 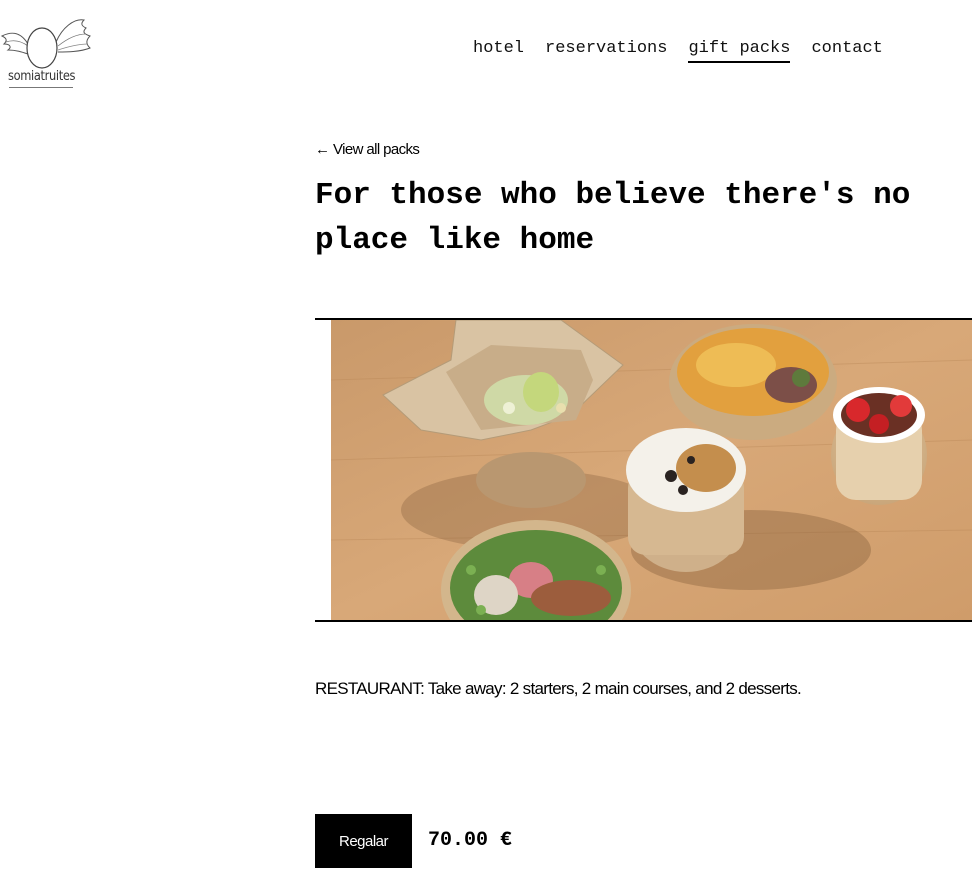 I want to click on logo: somiatruites, so click(x=47, y=52).